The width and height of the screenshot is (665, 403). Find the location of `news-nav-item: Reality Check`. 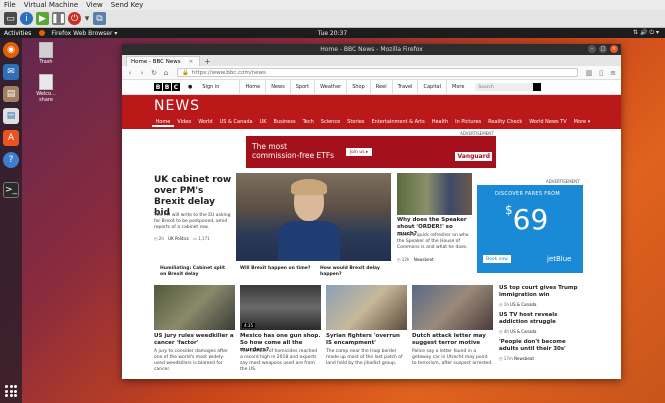

news-nav-item: Reality Check is located at coordinates (505, 123).